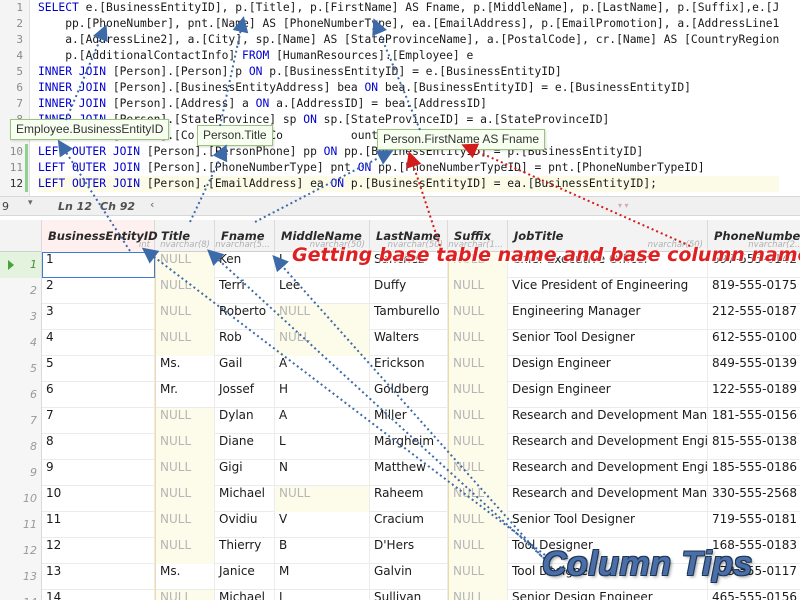 The width and height of the screenshot is (800, 600). Describe the element at coordinates (21, 447) in the screenshot. I see `row-number: 8` at that location.